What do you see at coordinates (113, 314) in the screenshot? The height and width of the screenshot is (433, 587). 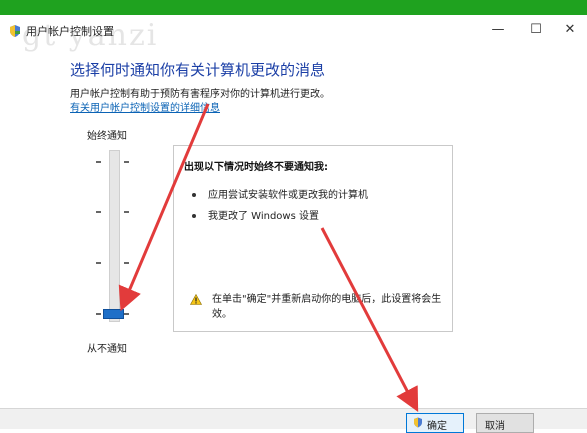 I see `slider-thumb` at bounding box center [113, 314].